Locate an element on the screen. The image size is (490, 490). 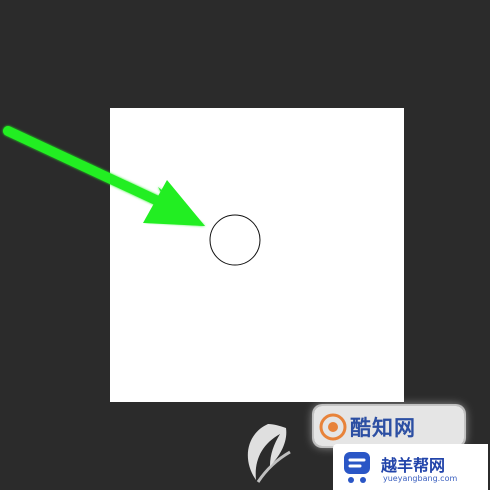
watermark-kuzhi: 酷知网 is located at coordinates (389, 426).